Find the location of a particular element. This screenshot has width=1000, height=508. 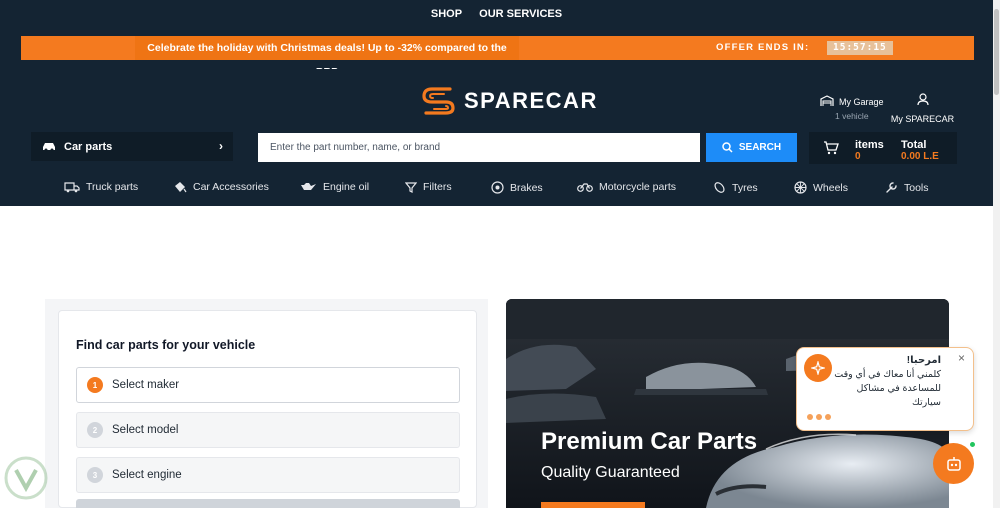

garage-label: My Garage is located at coordinates (861, 102).